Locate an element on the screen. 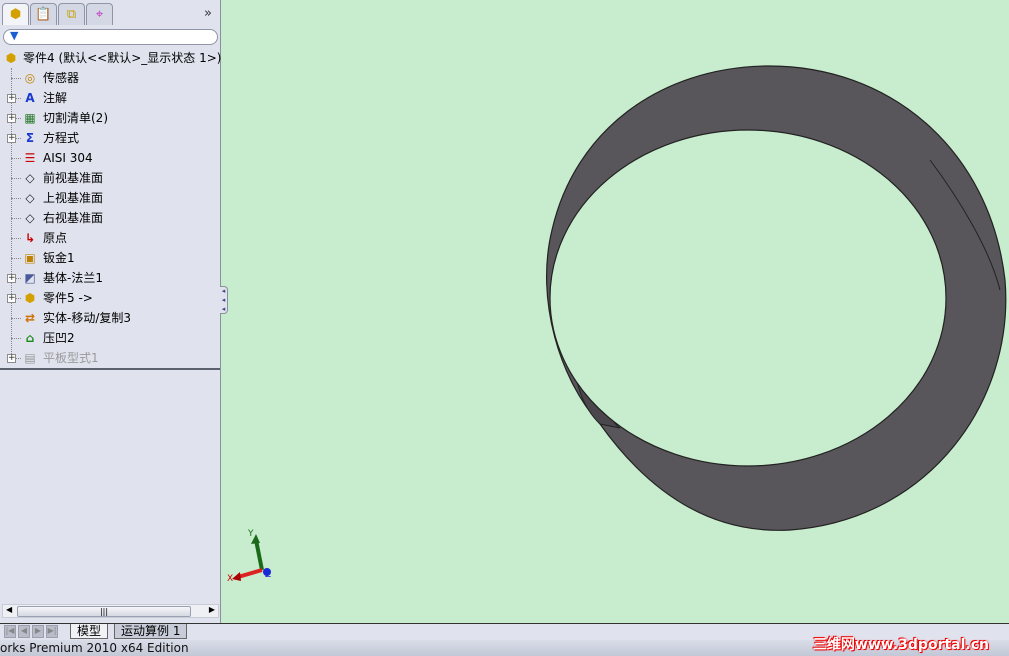  property-manager-icon: 📋 is located at coordinates (43, 14).